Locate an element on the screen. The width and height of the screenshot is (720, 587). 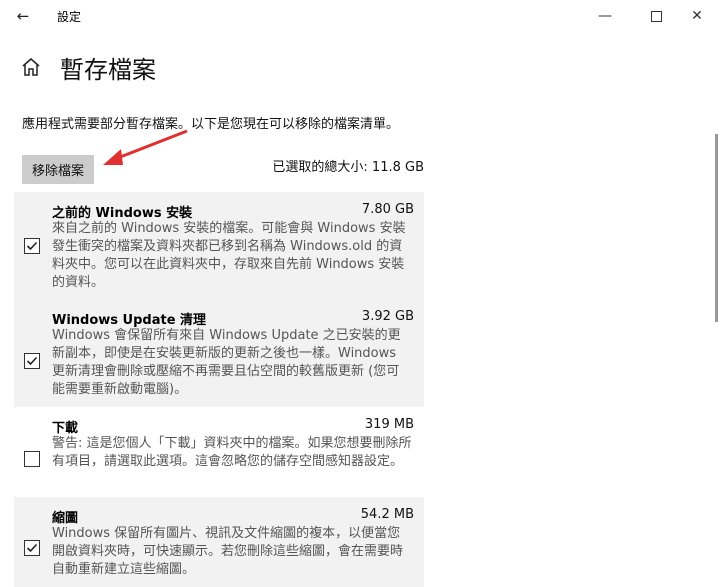
item-size: 7.80 GB is located at coordinates (387, 209).